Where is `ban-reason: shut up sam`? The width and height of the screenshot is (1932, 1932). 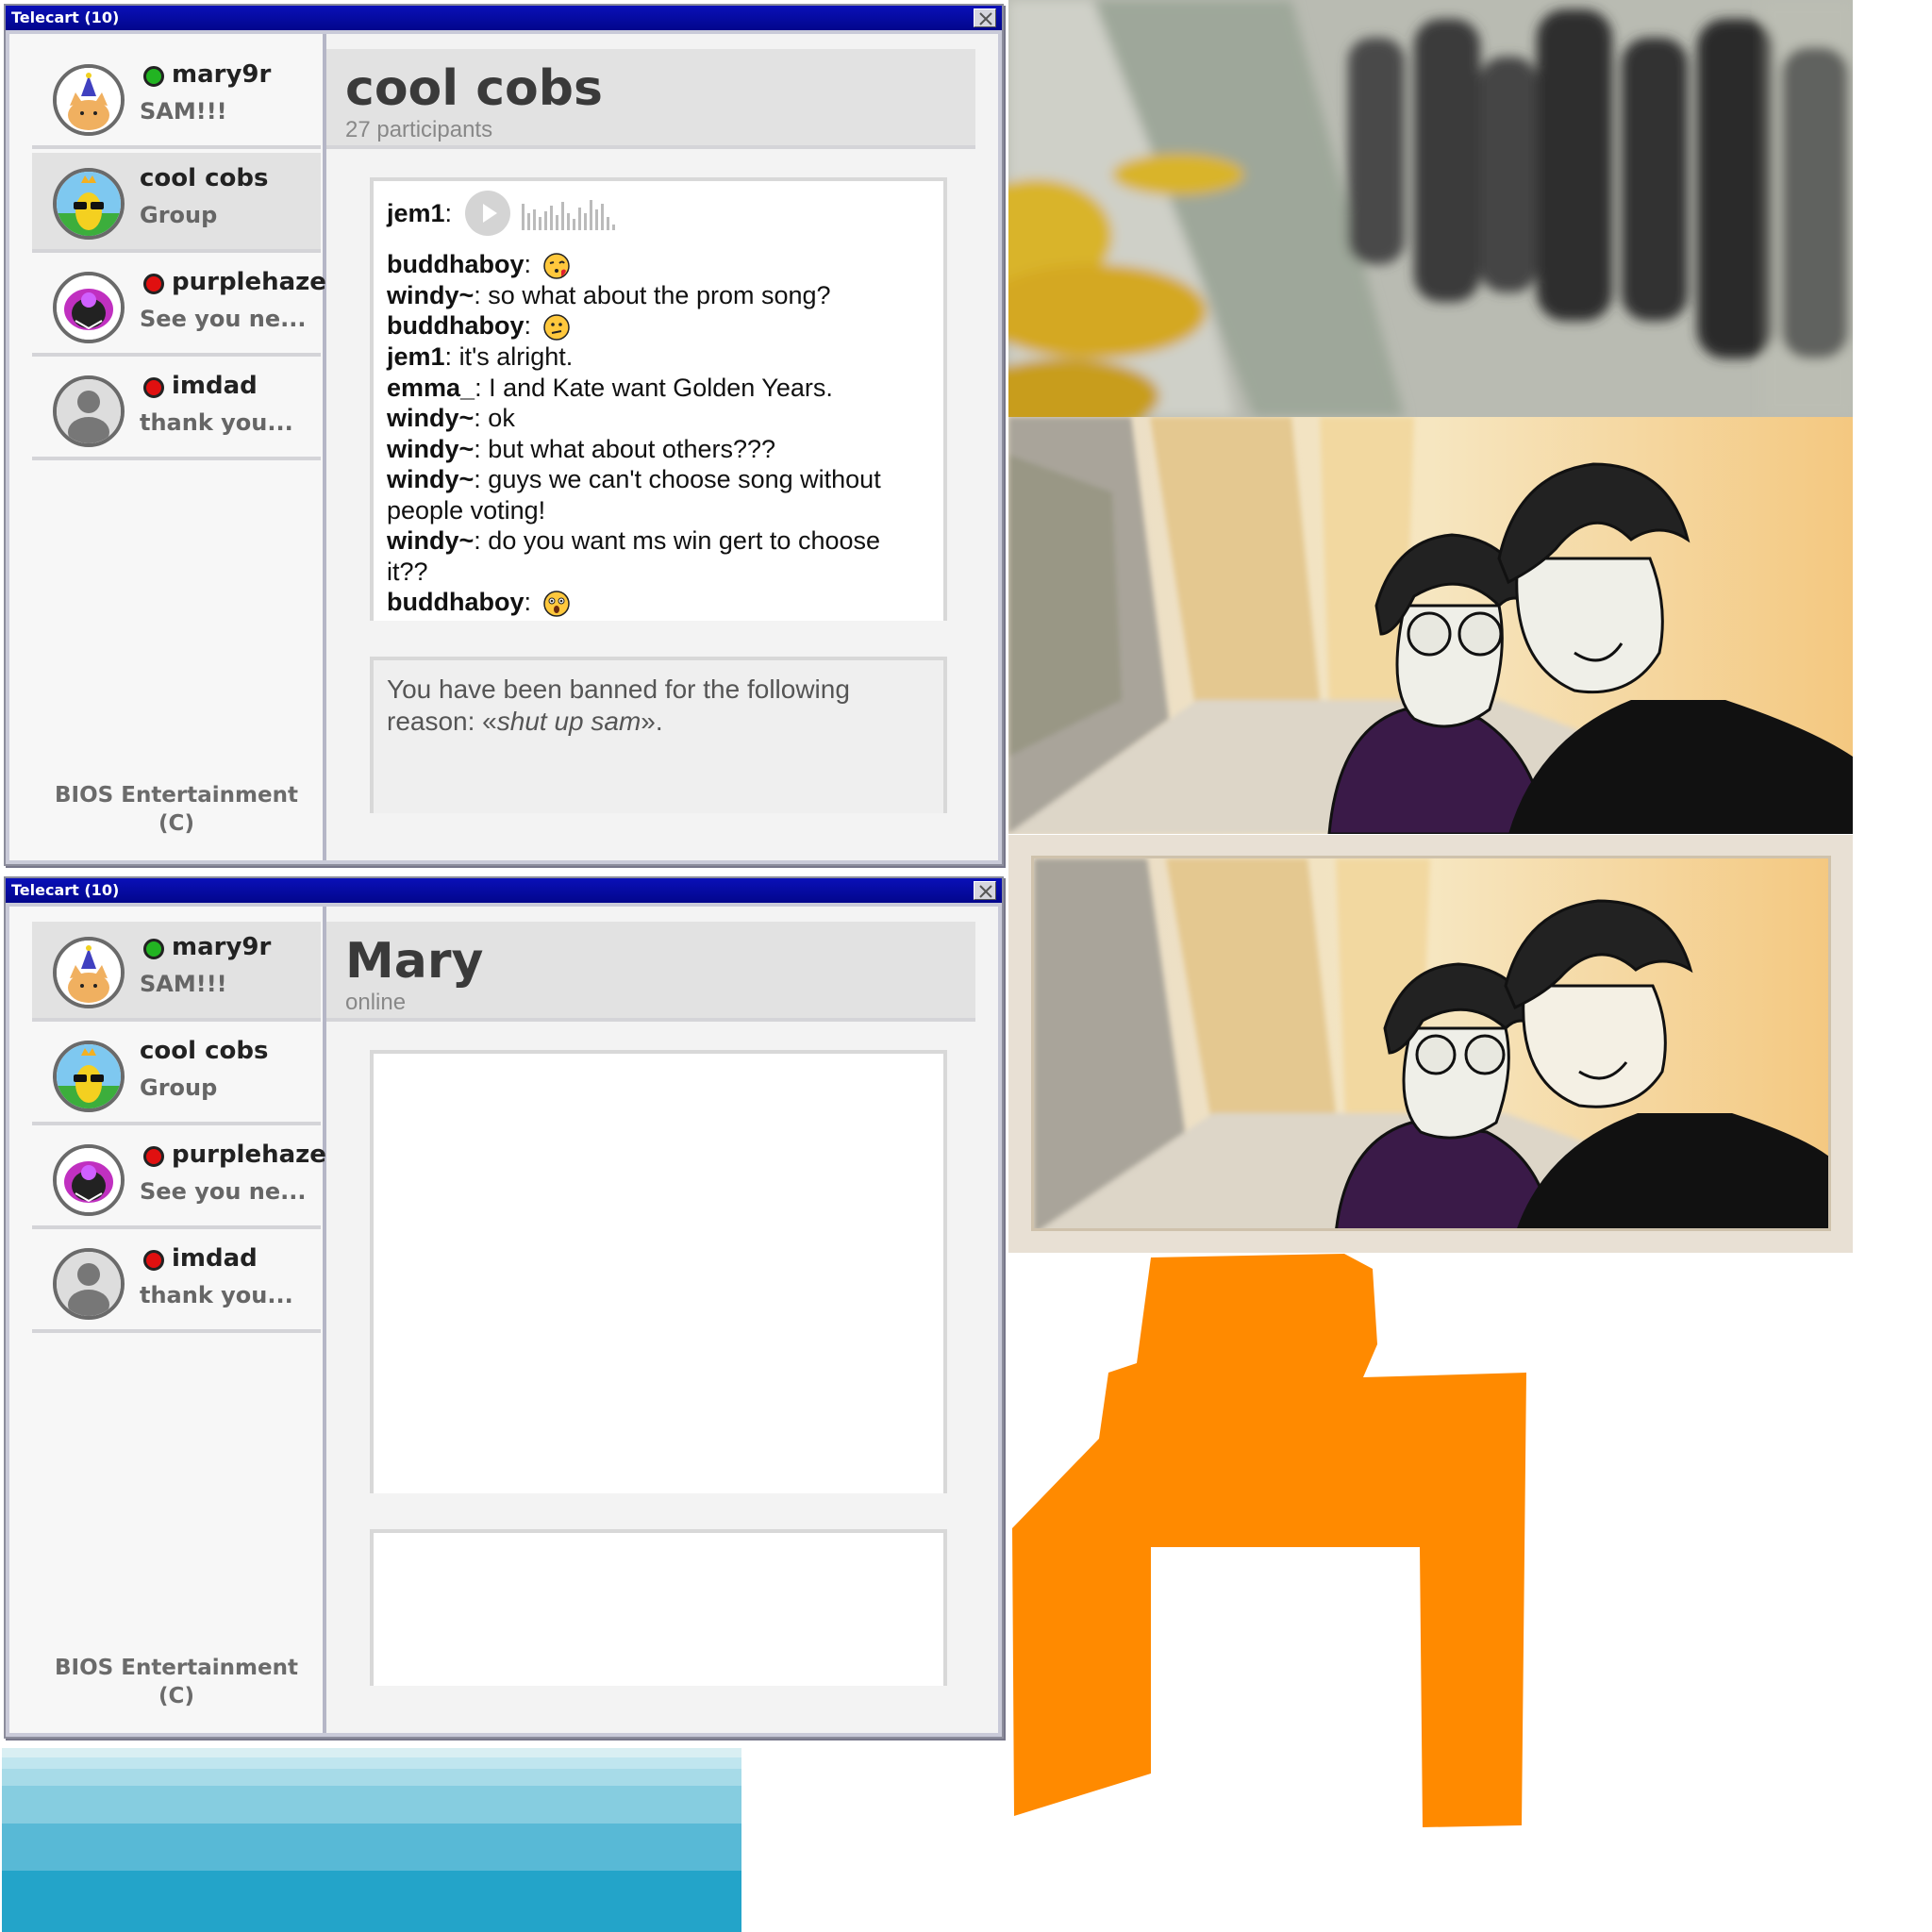
ban-reason: shut up sam is located at coordinates (568, 721).